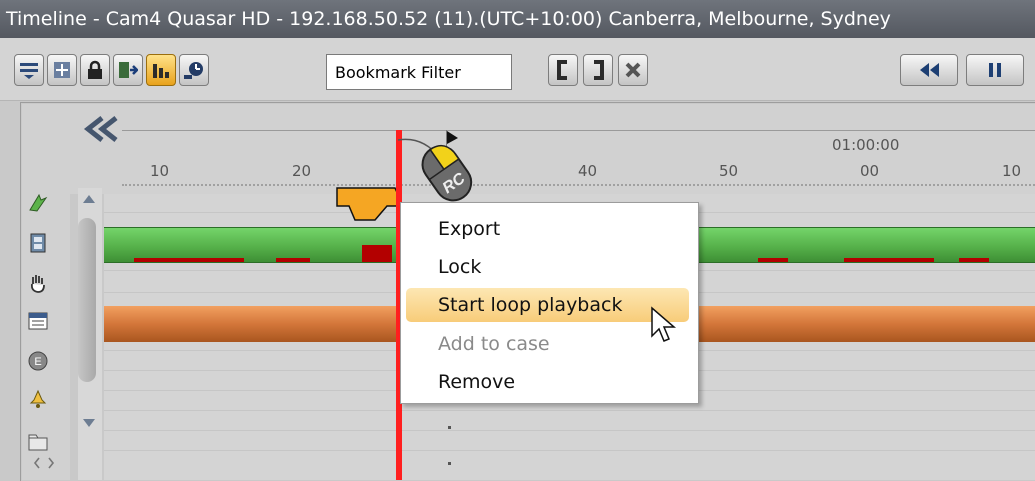  Describe the element at coordinates (578, 130) in the screenshot. I see `ruler-line` at that location.